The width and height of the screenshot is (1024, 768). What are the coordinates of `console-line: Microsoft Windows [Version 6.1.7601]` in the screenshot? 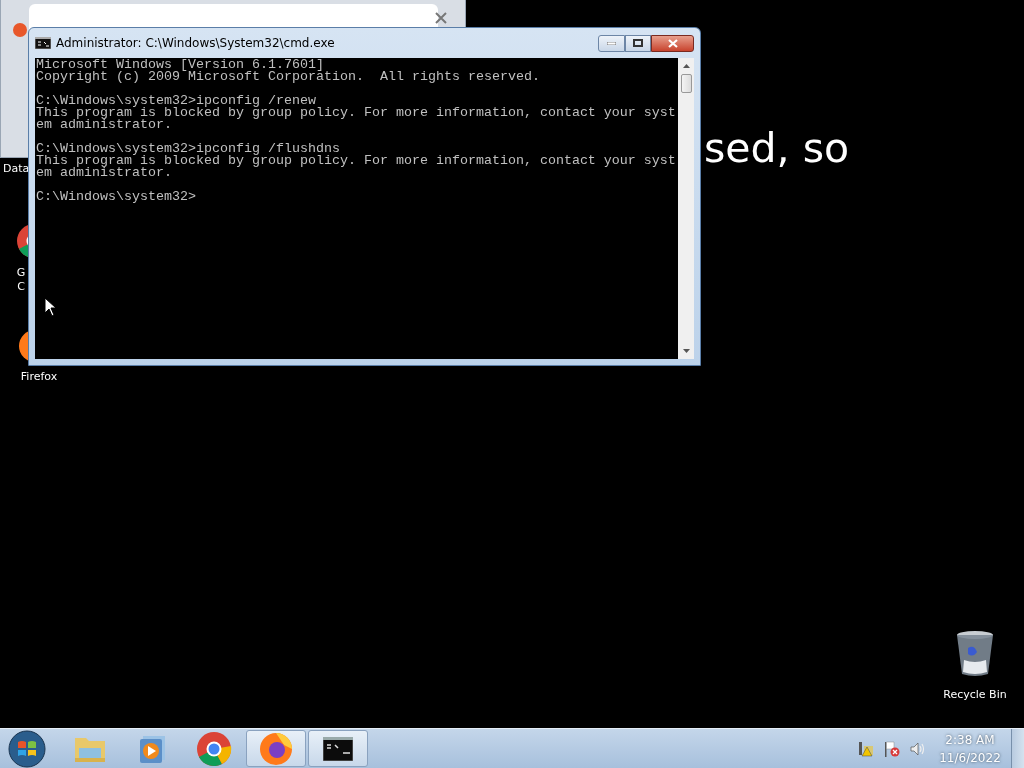 It's located at (180, 65).